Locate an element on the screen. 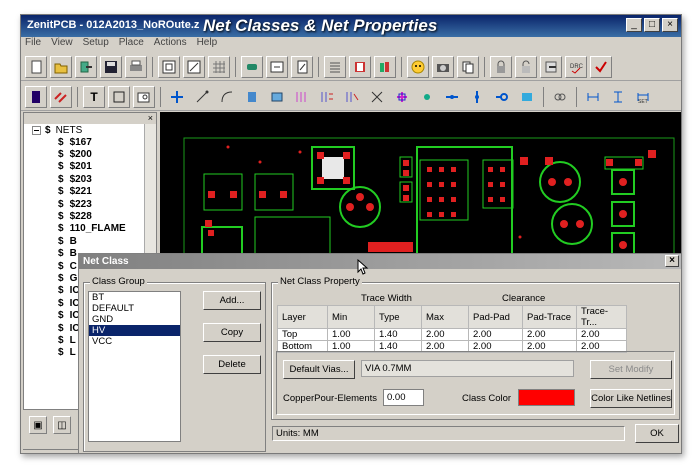  node-icon is located at coordinates (502, 97).